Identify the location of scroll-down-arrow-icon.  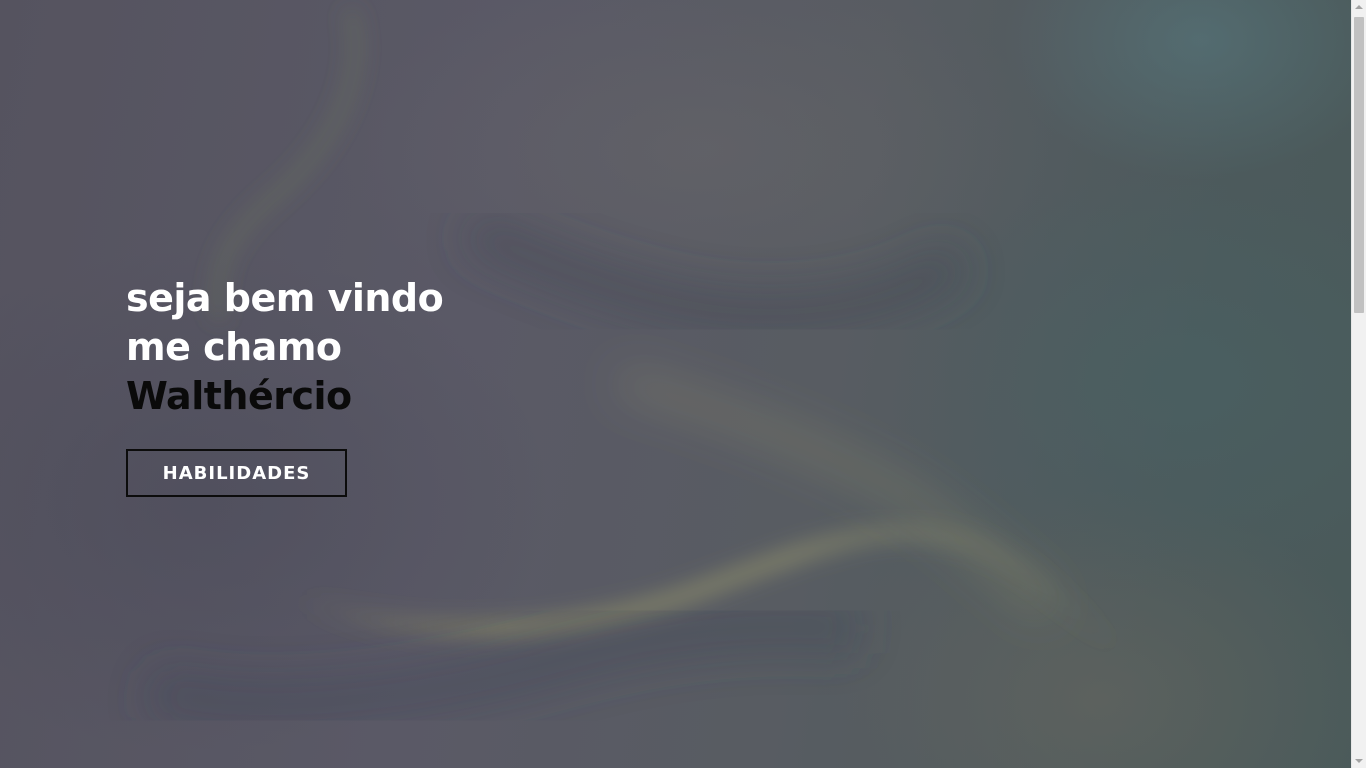
(1359, 761).